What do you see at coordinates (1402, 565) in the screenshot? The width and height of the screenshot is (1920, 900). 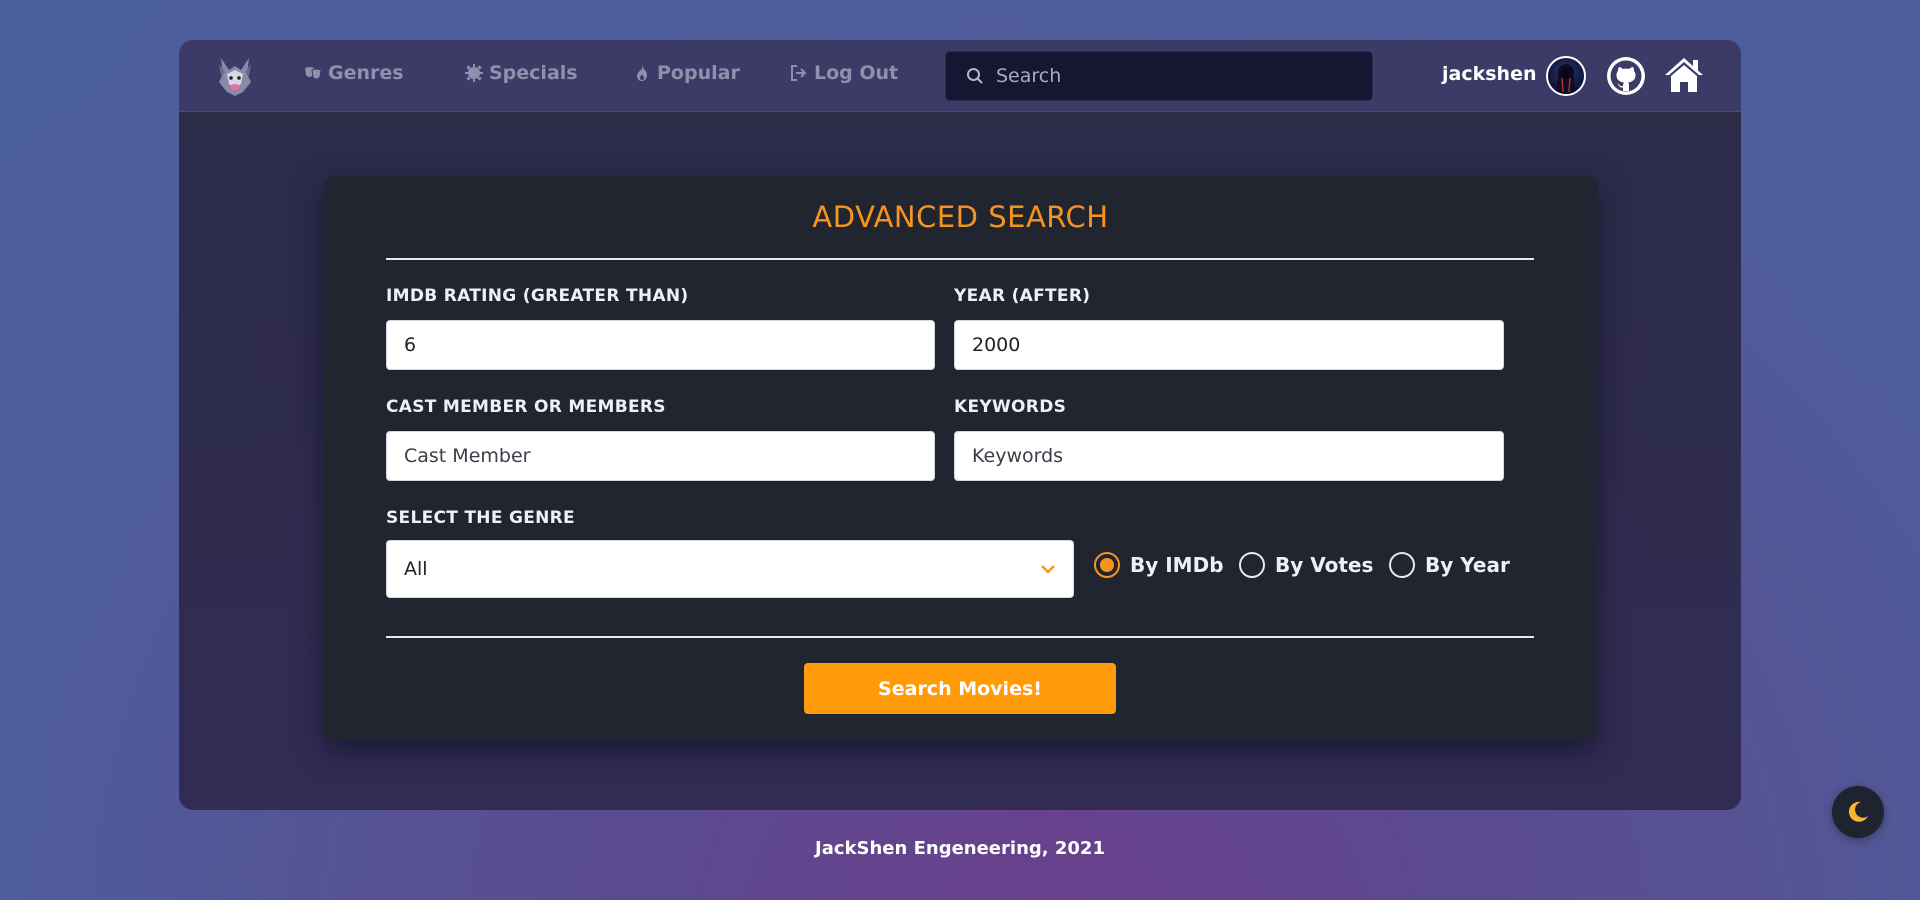 I see `radio-by-year` at bounding box center [1402, 565].